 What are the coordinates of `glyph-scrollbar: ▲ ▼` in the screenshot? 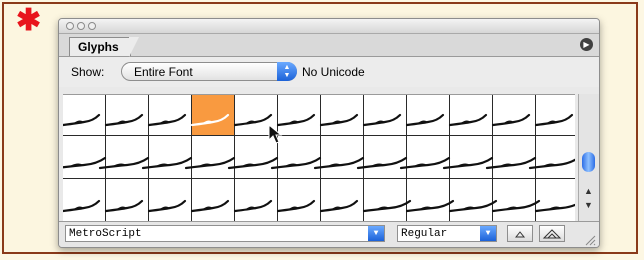 It's located at (588, 157).